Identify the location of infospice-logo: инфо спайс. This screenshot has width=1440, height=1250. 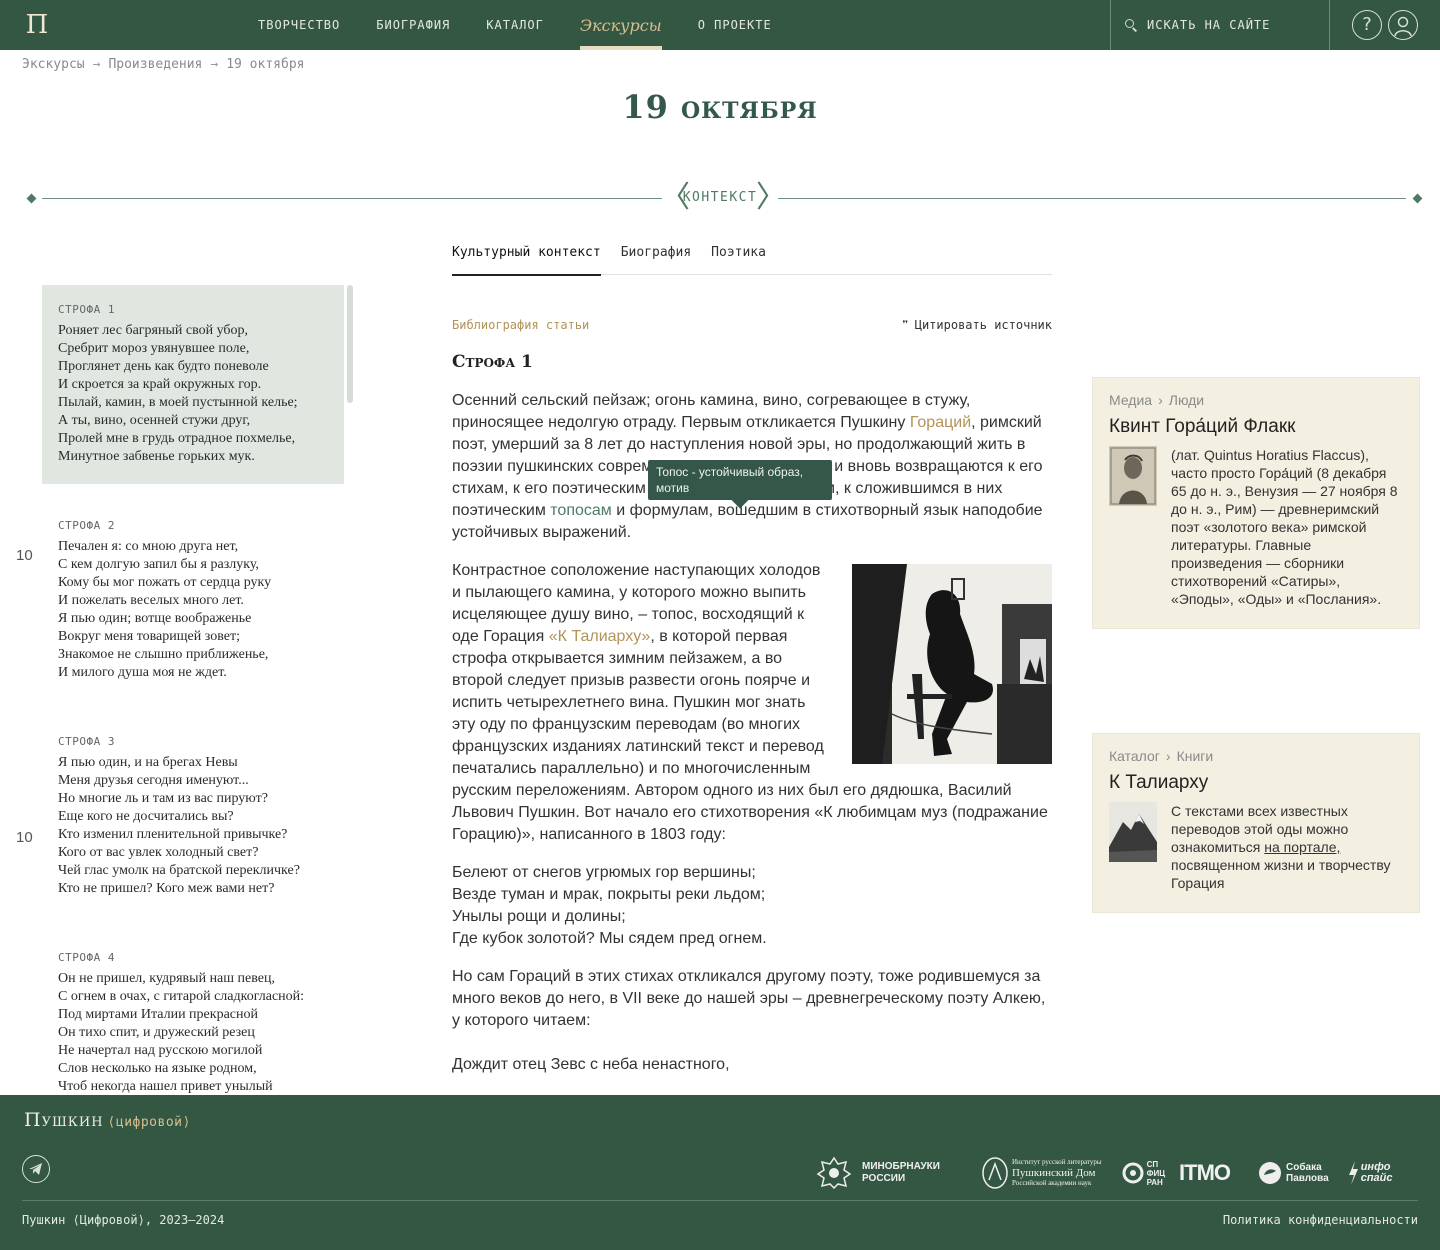
(1370, 1173).